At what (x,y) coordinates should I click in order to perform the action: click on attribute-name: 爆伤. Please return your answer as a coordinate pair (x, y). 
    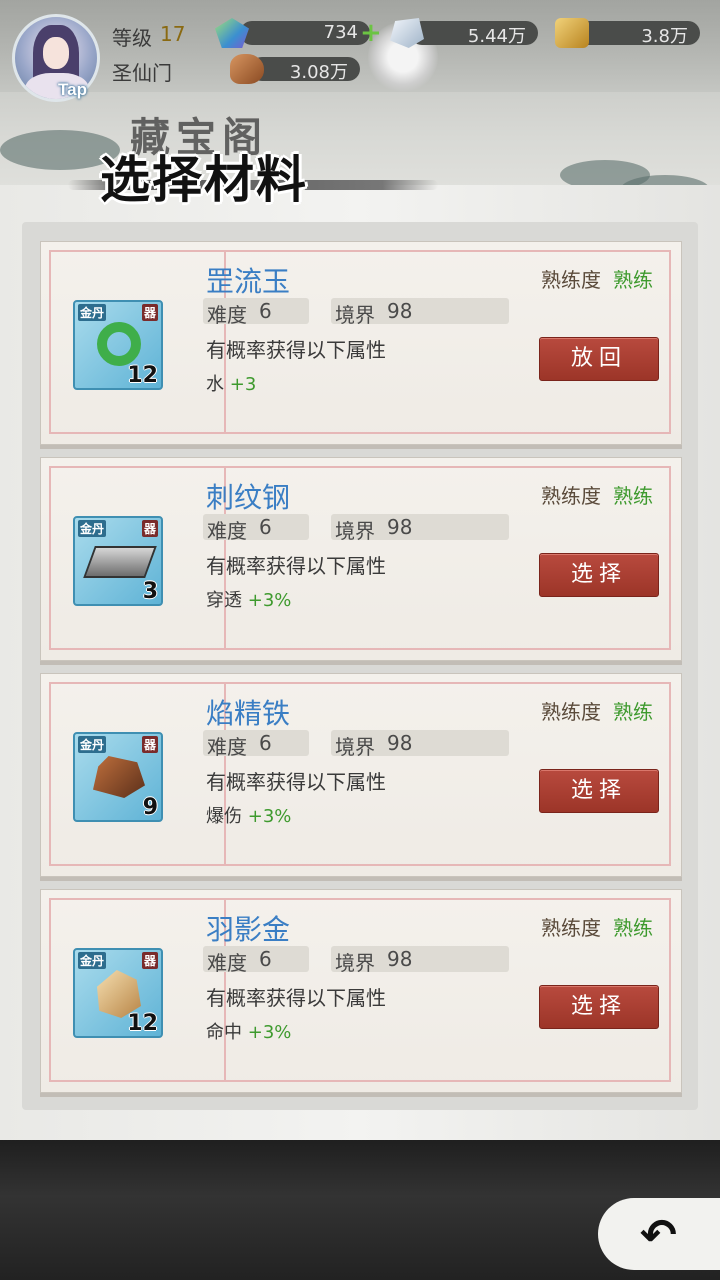
    Looking at the image, I should click on (224, 816).